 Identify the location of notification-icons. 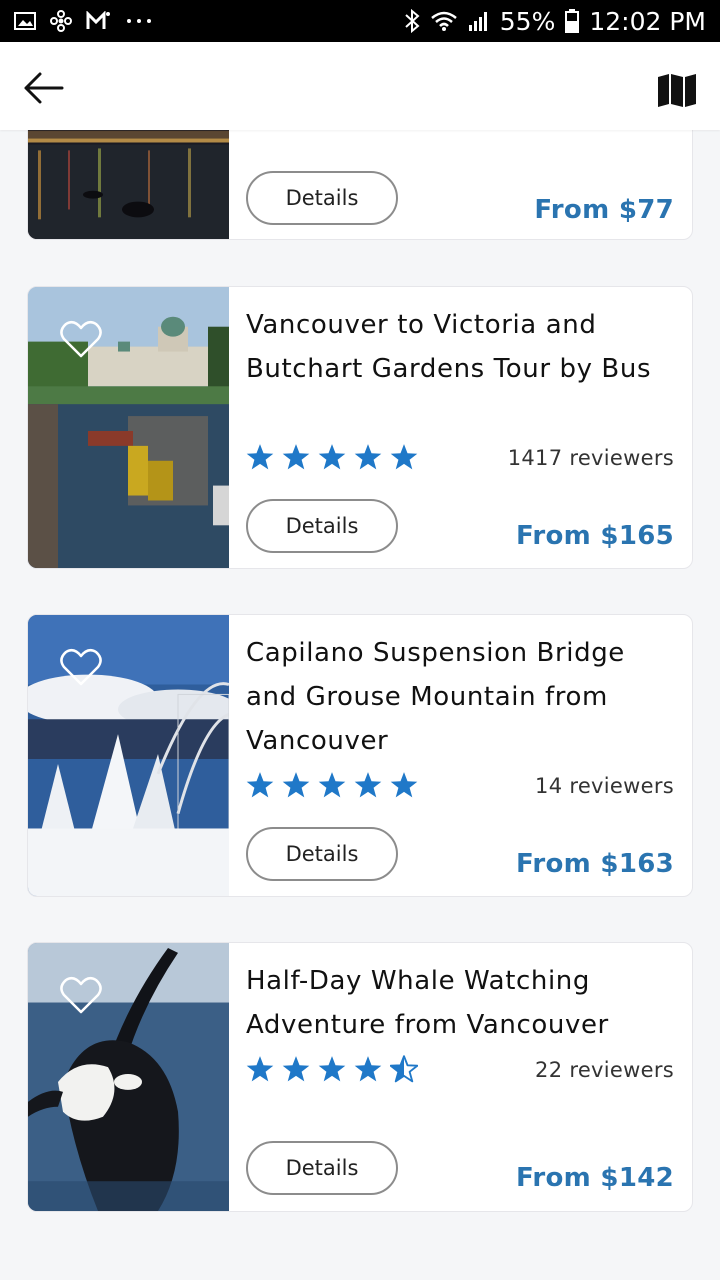
(83, 21).